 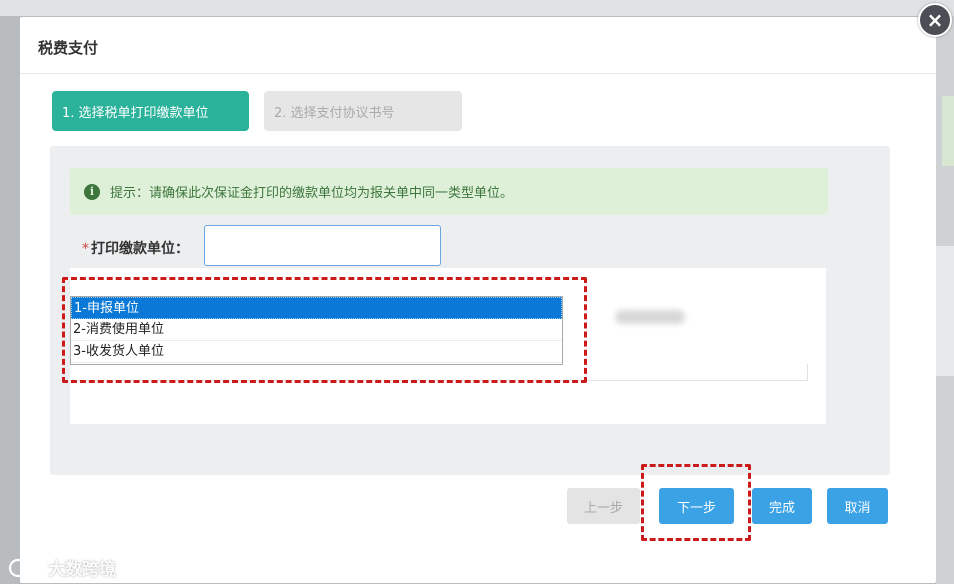 What do you see at coordinates (807, 372) in the screenshot?
I see `table-divider` at bounding box center [807, 372].